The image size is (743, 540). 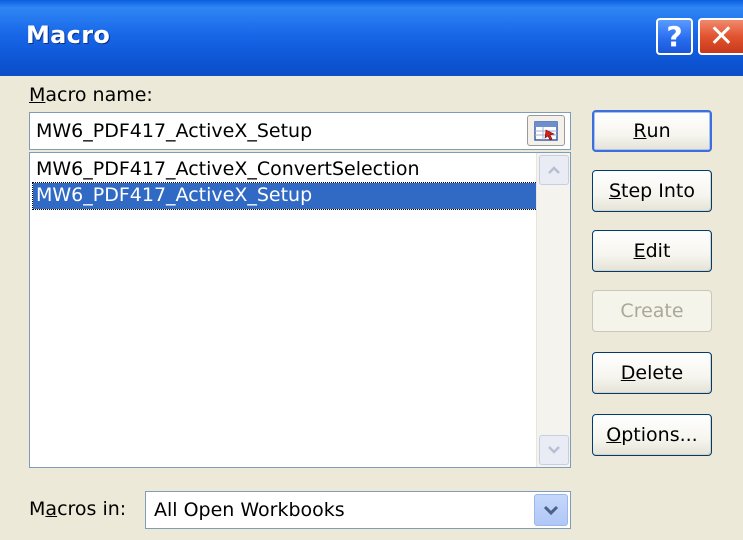 What do you see at coordinates (652, 373) in the screenshot?
I see `delete-button: Delete` at bounding box center [652, 373].